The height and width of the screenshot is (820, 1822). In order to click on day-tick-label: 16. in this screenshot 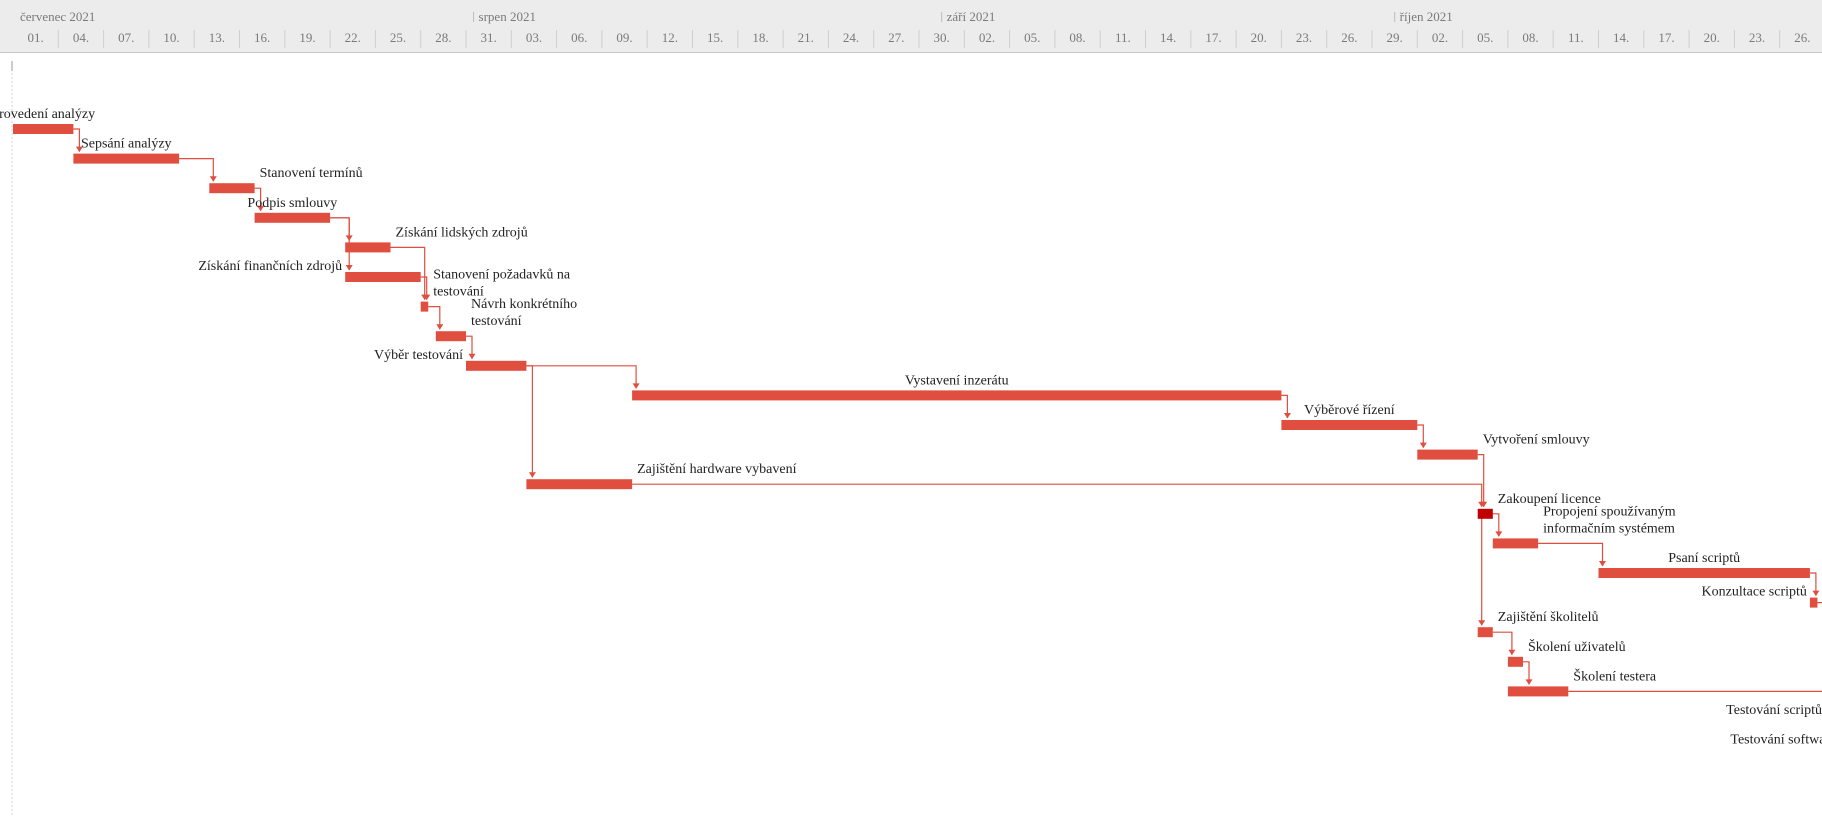, I will do `click(262, 37)`.